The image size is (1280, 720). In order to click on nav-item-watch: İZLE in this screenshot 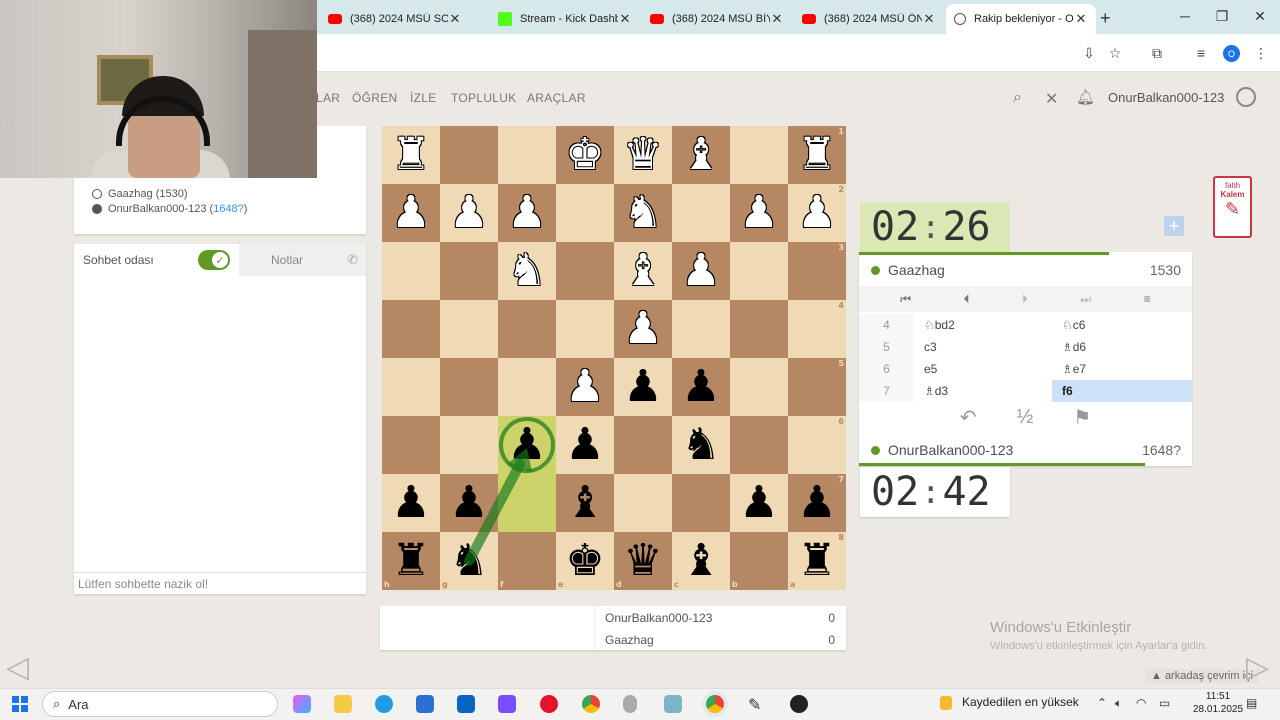, I will do `click(423, 98)`.